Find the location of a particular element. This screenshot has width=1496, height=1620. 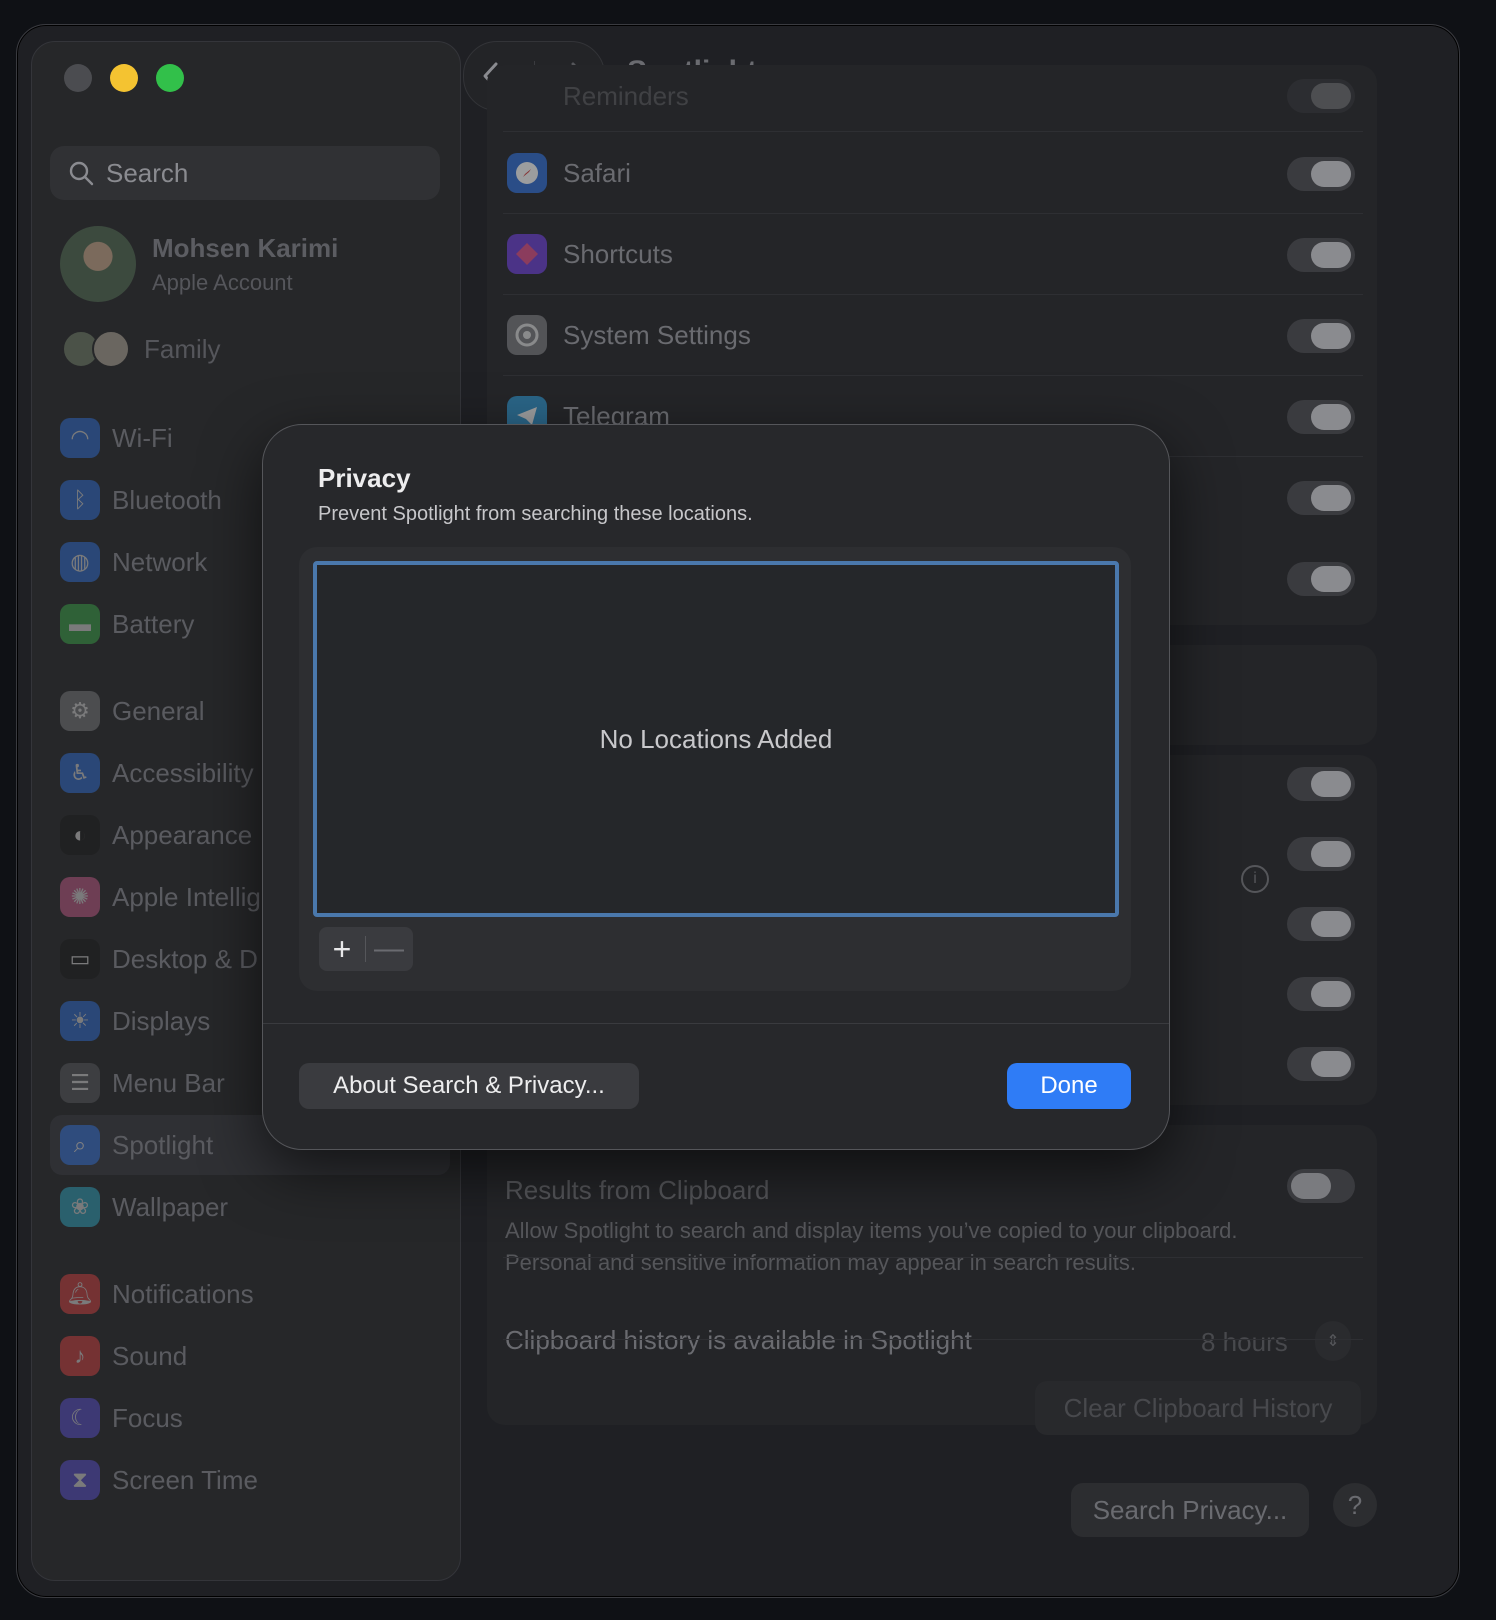

sidebar-item-wallpaper: ❀ Wallpaper is located at coordinates (245, 1207).